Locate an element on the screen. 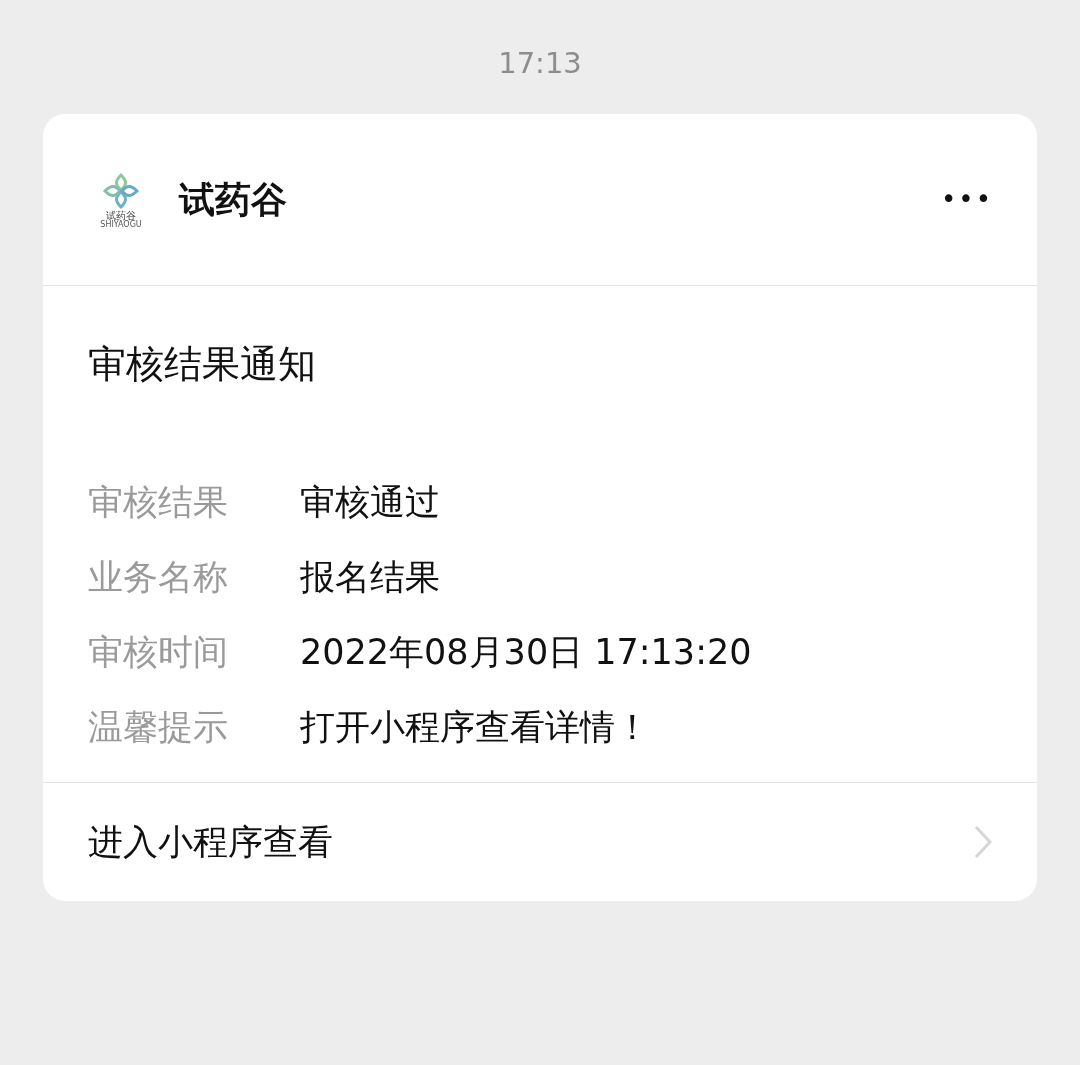  field-label: 审核结果 is located at coordinates (158, 502).